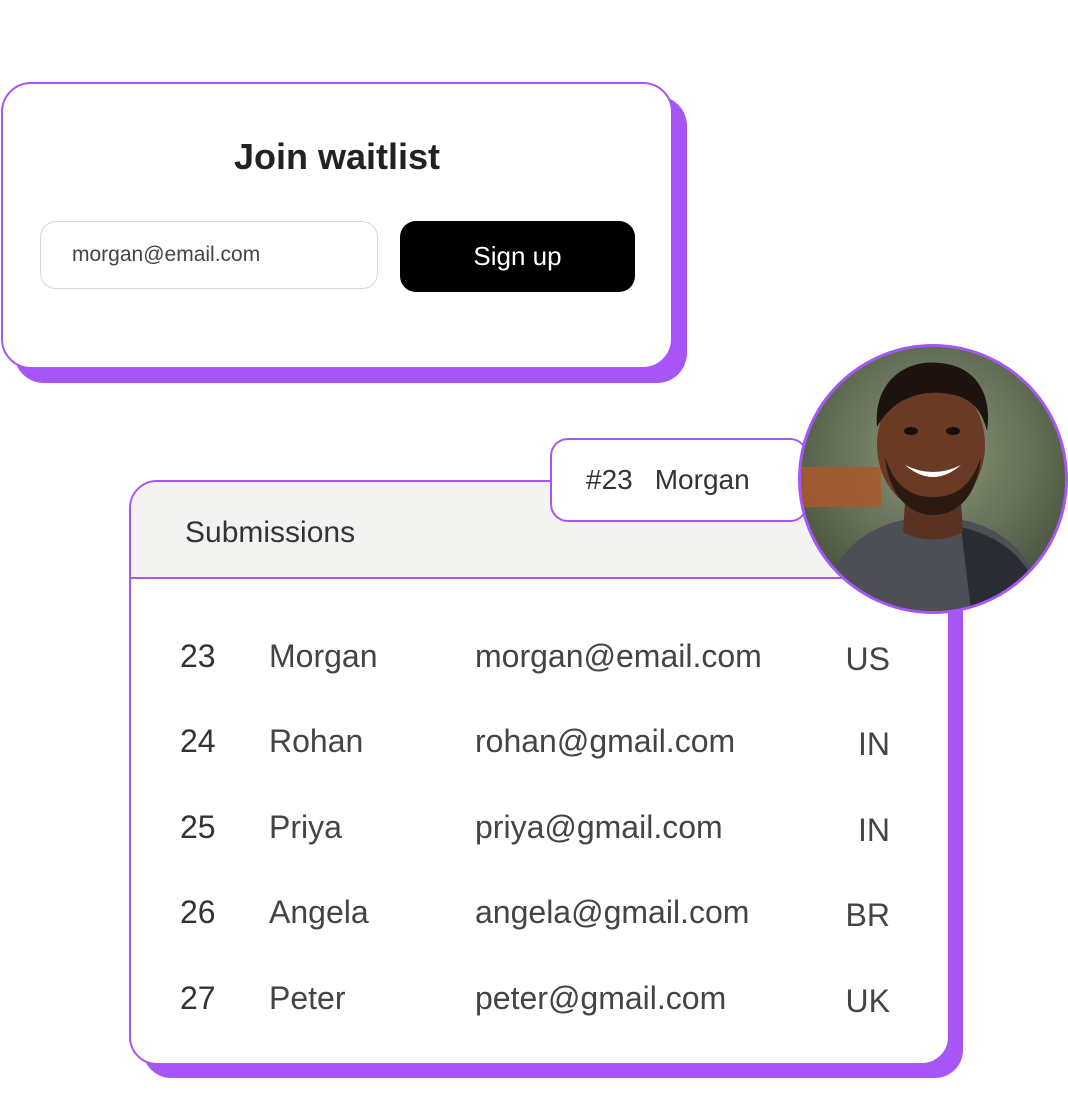 This screenshot has height=1095, width=1068. I want to click on row-number: 25, so click(198, 827).